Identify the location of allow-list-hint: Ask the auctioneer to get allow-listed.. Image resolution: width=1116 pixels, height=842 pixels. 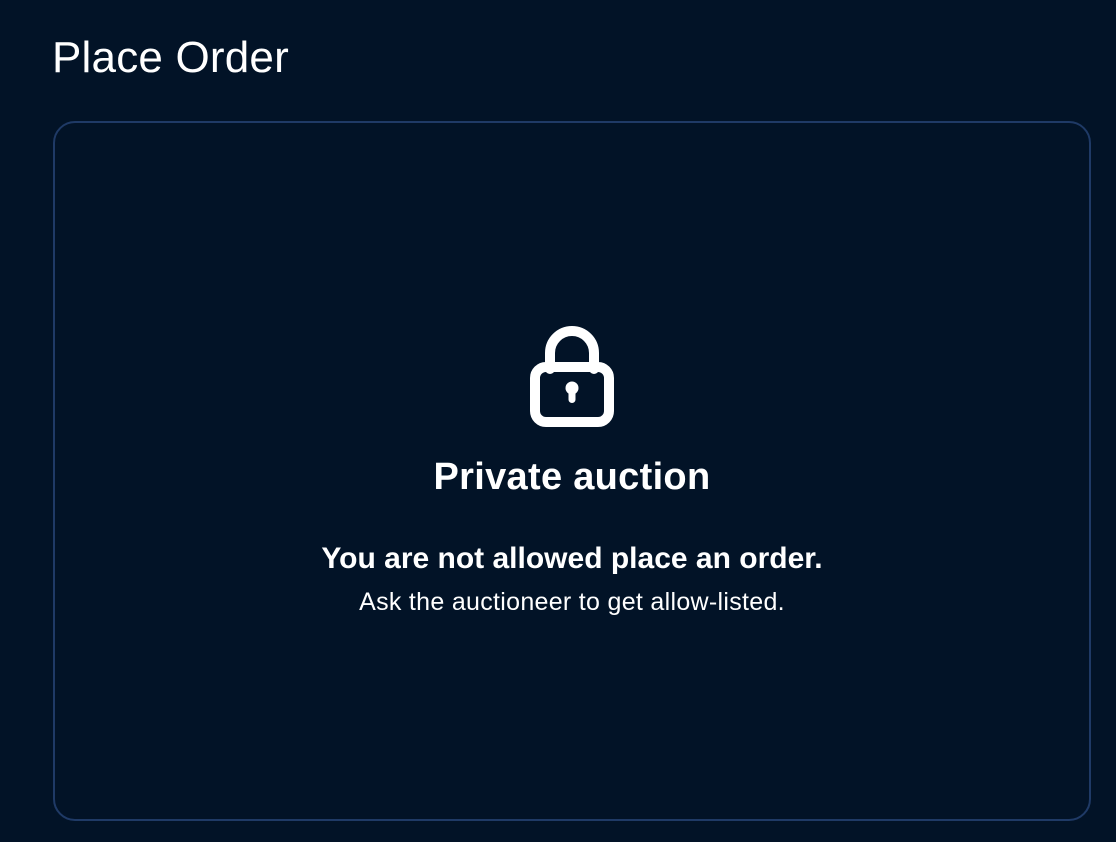
(572, 602).